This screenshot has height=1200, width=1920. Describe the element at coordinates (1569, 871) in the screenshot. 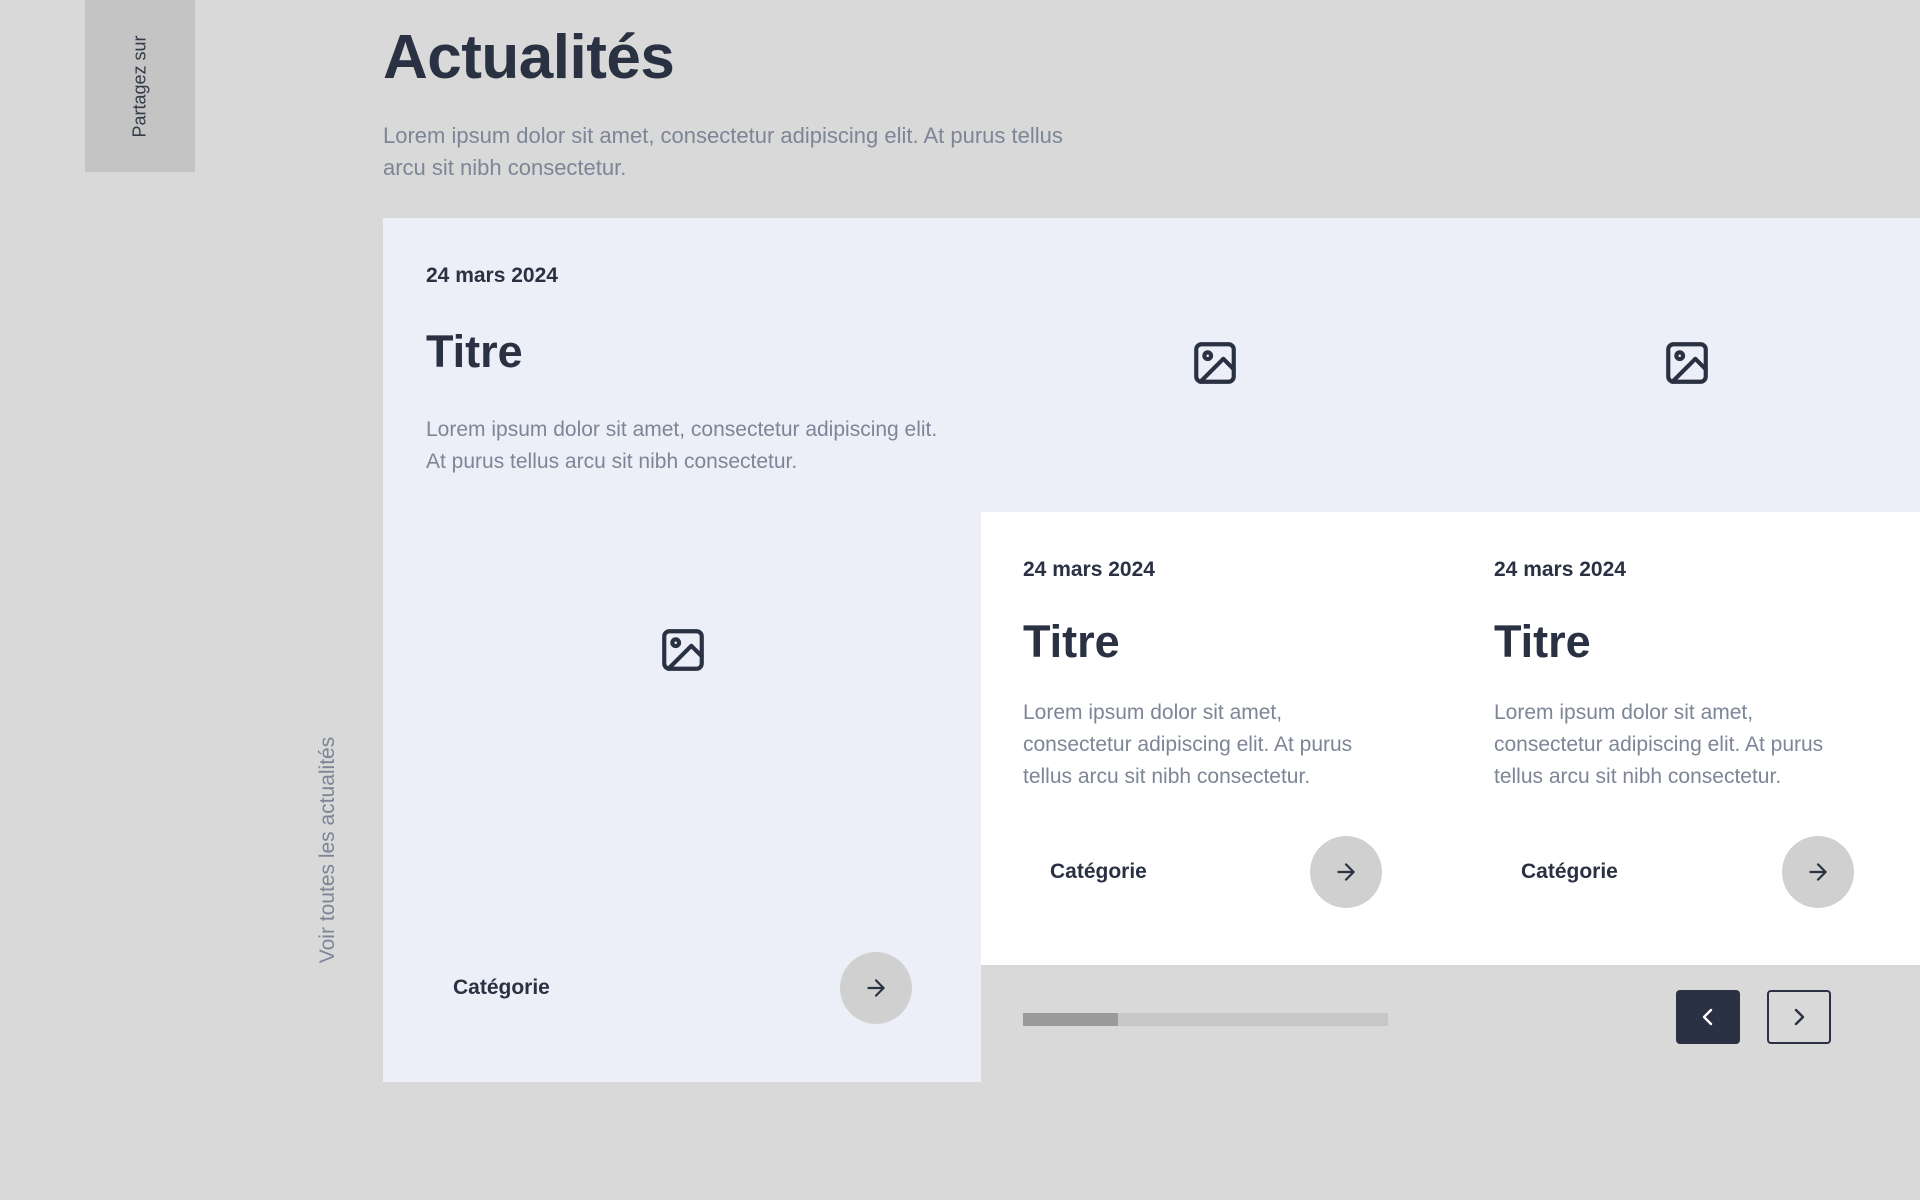

I see `card-2-category: Catégorie` at that location.